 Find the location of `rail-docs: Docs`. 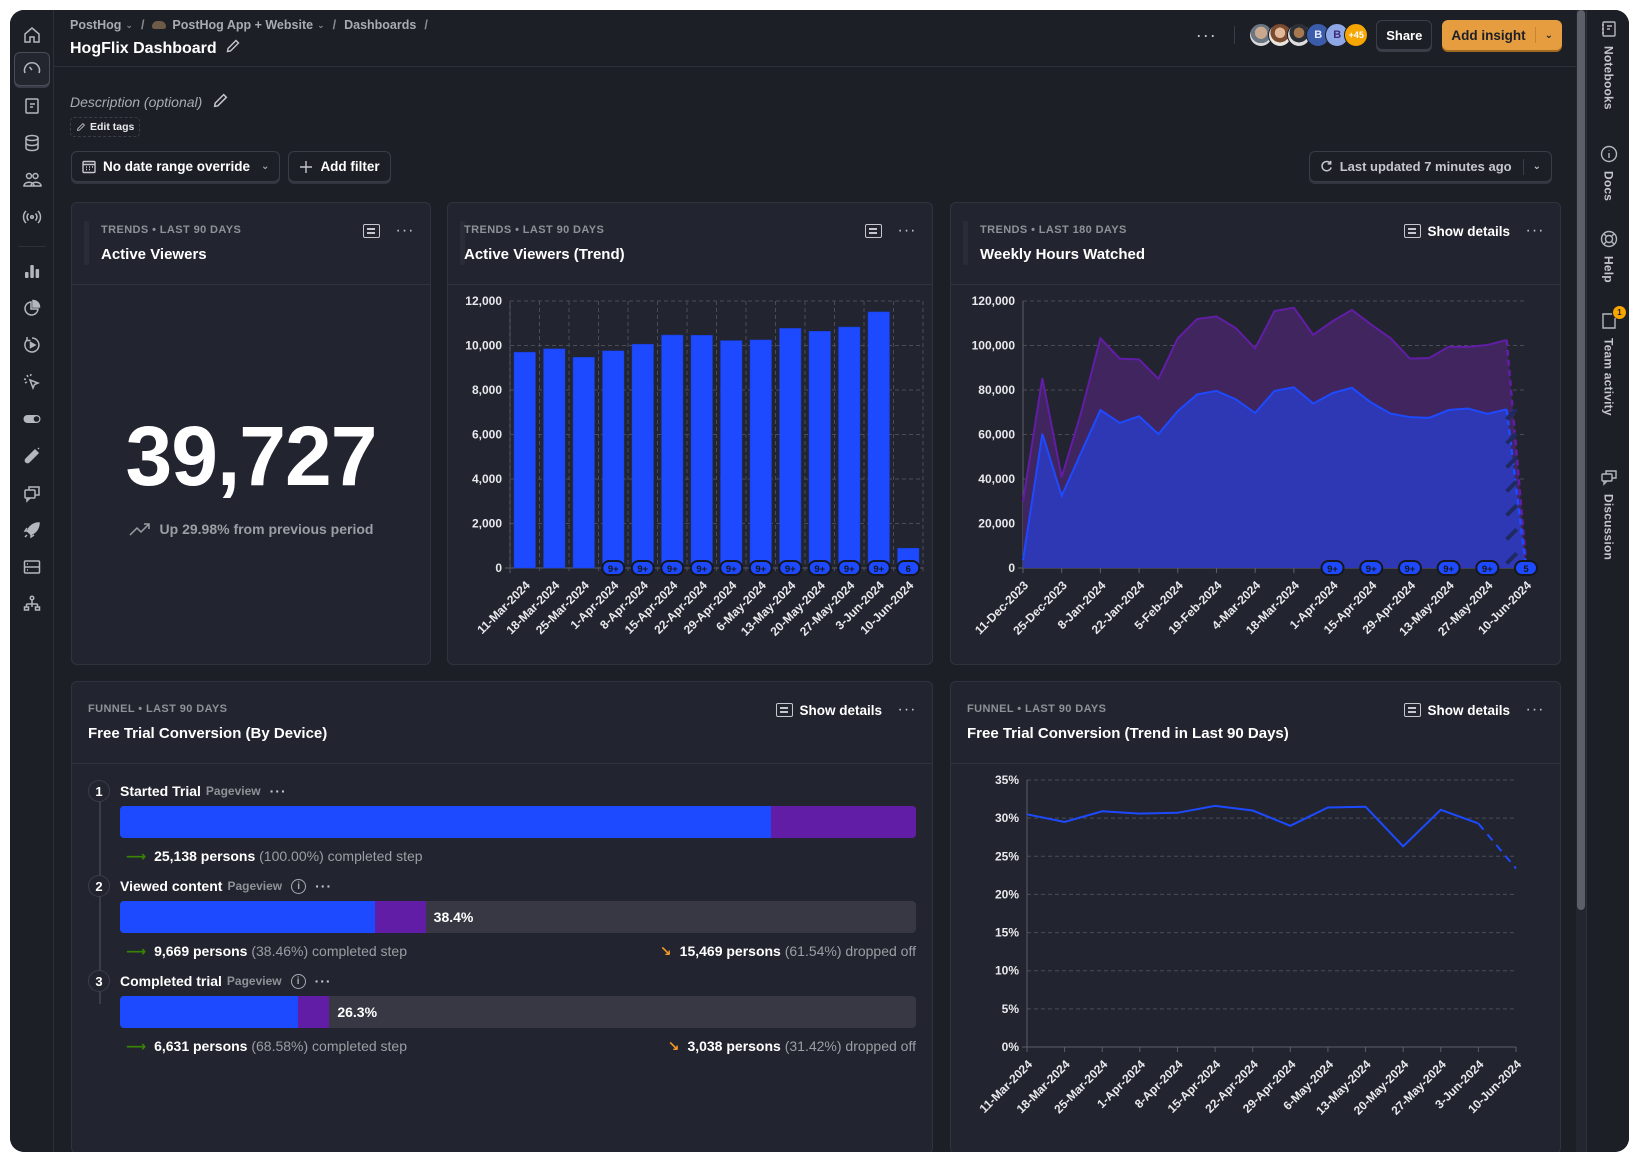

rail-docs: Docs is located at coordinates (1608, 173).